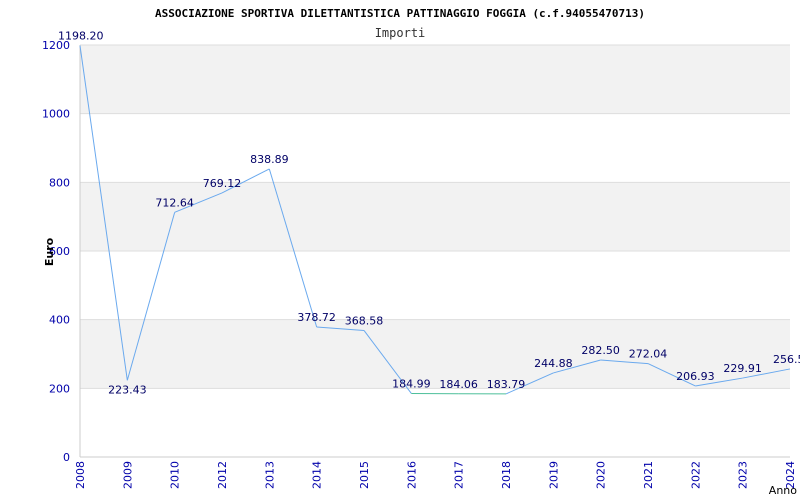 Image resolution: width=800 pixels, height=500 pixels. What do you see at coordinates (506, 475) in the screenshot?
I see `x-tick-label: 2018` at bounding box center [506, 475].